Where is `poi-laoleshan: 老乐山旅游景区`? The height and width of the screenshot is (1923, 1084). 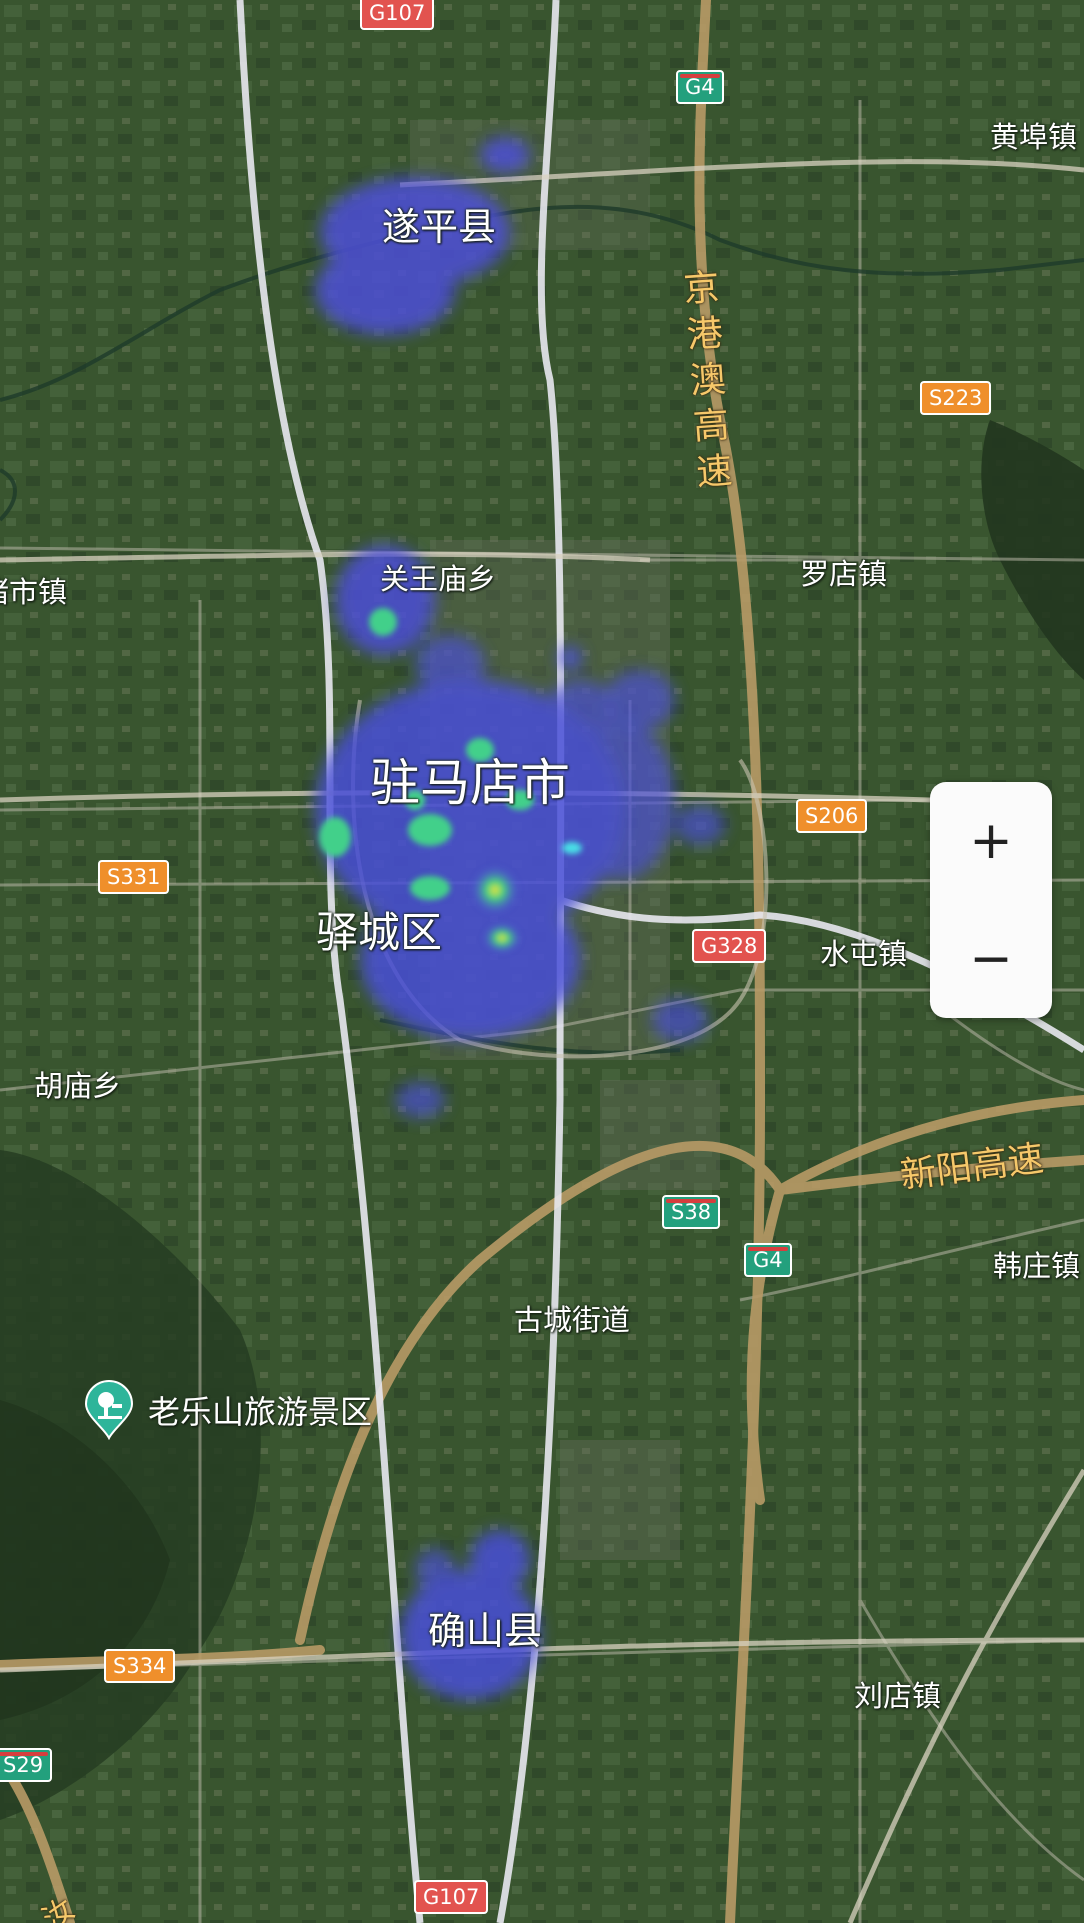 poi-laoleshan: 老乐山旅游景区 is located at coordinates (227, 1410).